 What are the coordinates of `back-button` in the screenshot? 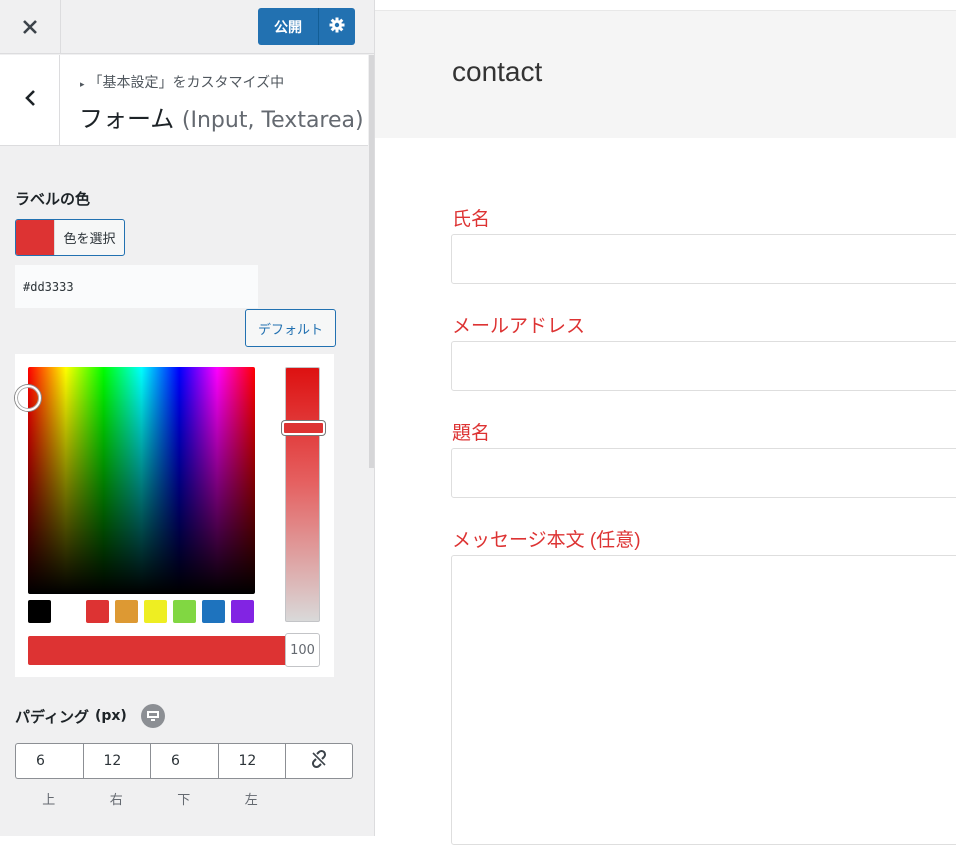 It's located at (30, 100).